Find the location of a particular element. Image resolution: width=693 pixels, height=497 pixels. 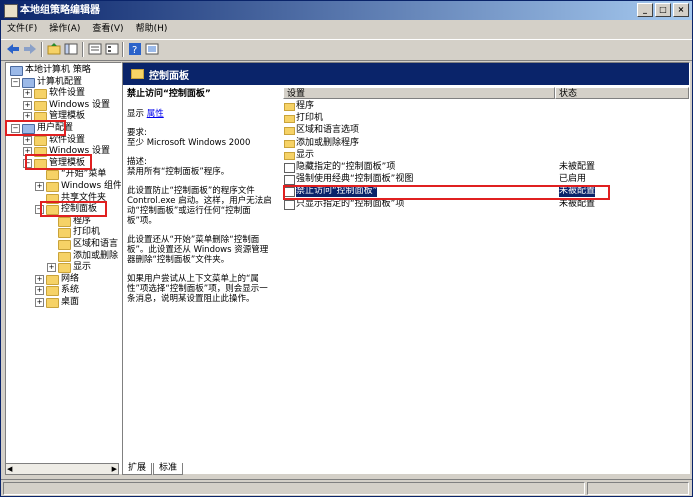

tree-item-label: 添加或删除 is located at coordinates (96, 255).